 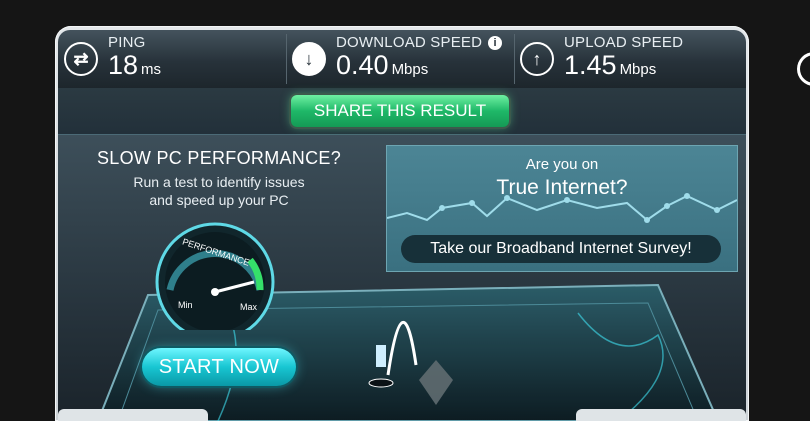 I want to click on share-result-button: SHARE THIS RESULT, so click(x=400, y=111).